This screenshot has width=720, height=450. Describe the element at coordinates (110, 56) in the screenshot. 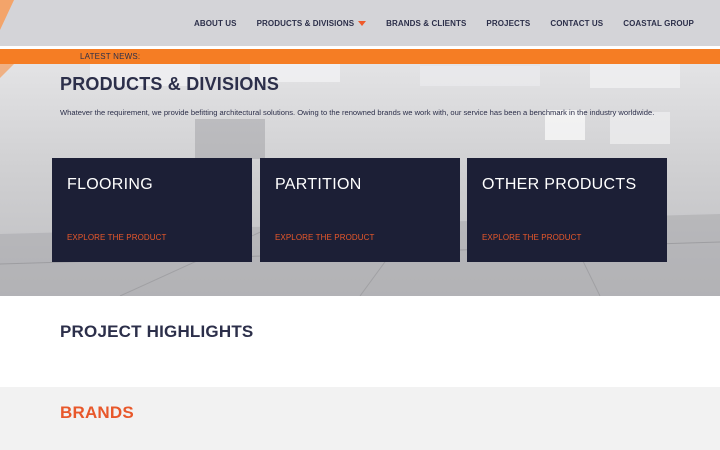

I see `latest-news-label: LATEST NEWS:` at that location.